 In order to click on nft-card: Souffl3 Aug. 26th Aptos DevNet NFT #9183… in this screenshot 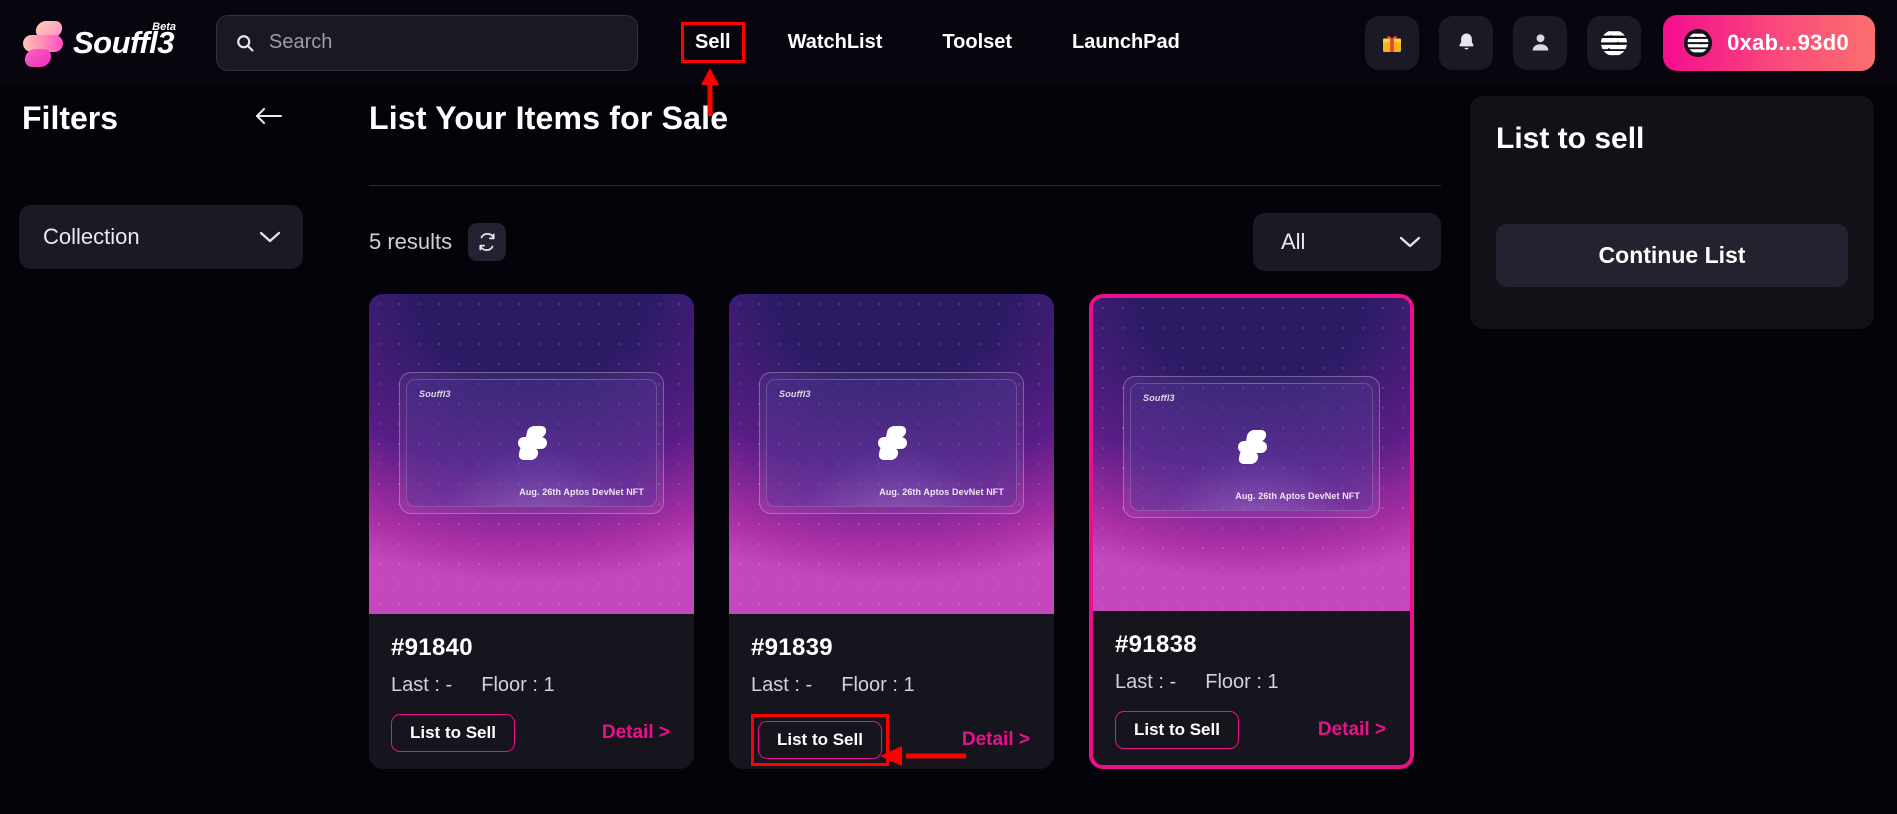, I will do `click(891, 531)`.